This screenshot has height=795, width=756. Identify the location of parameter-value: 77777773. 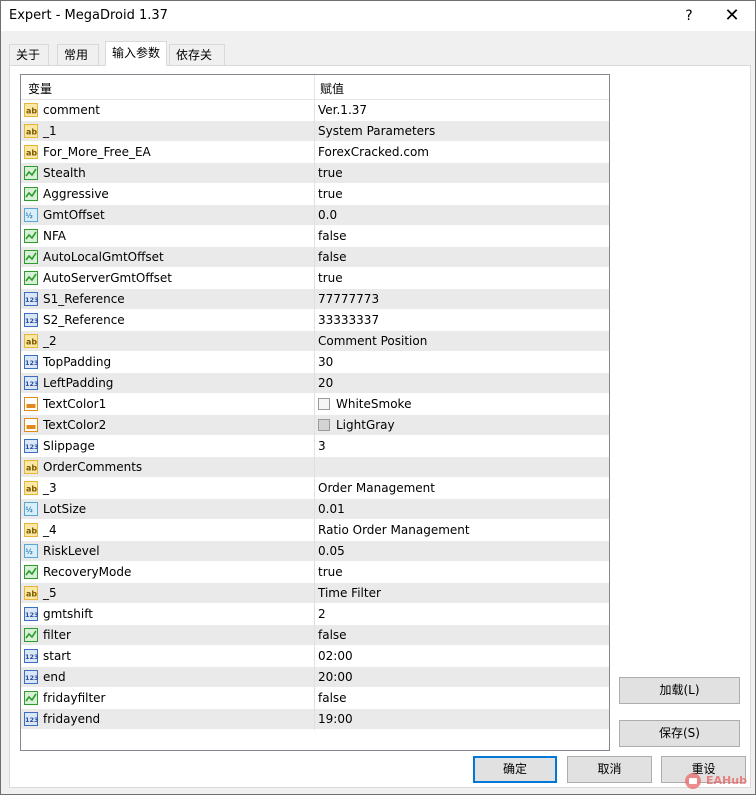
(348, 299).